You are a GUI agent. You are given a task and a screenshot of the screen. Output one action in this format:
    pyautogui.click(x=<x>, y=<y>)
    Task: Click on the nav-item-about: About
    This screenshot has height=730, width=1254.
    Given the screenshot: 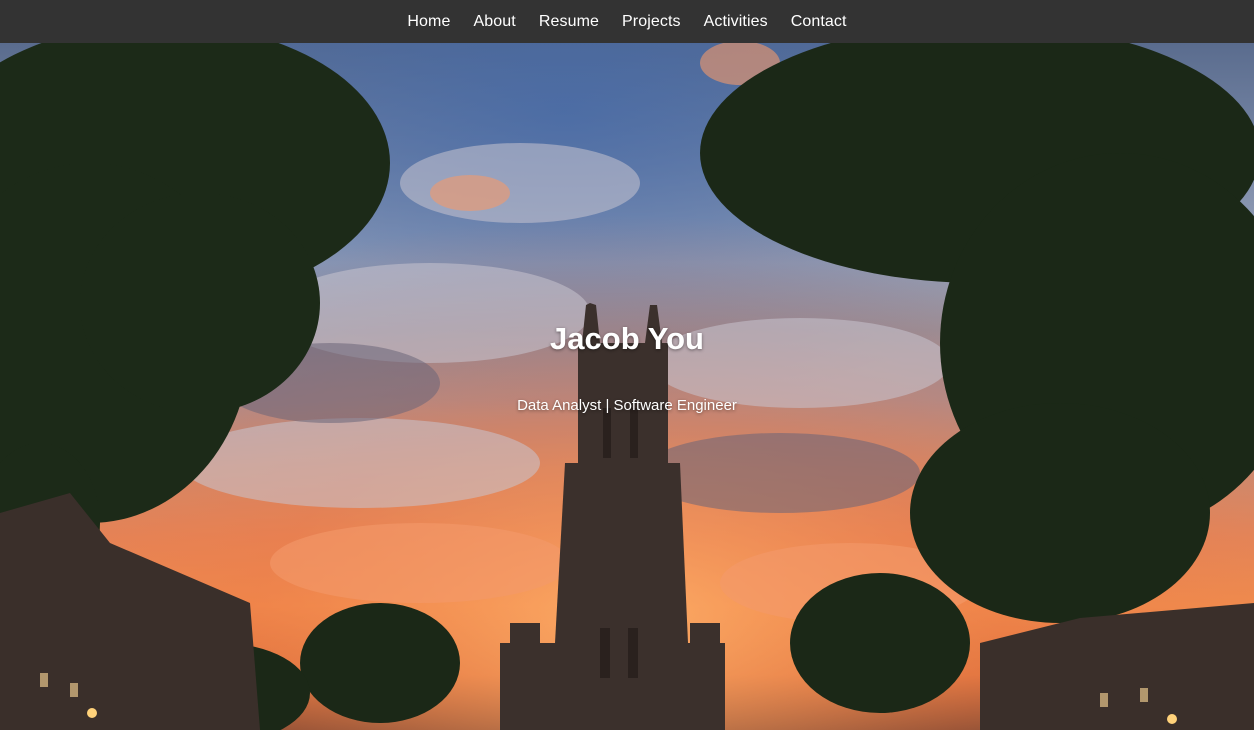 What is the action you would take?
    pyautogui.click(x=494, y=21)
    